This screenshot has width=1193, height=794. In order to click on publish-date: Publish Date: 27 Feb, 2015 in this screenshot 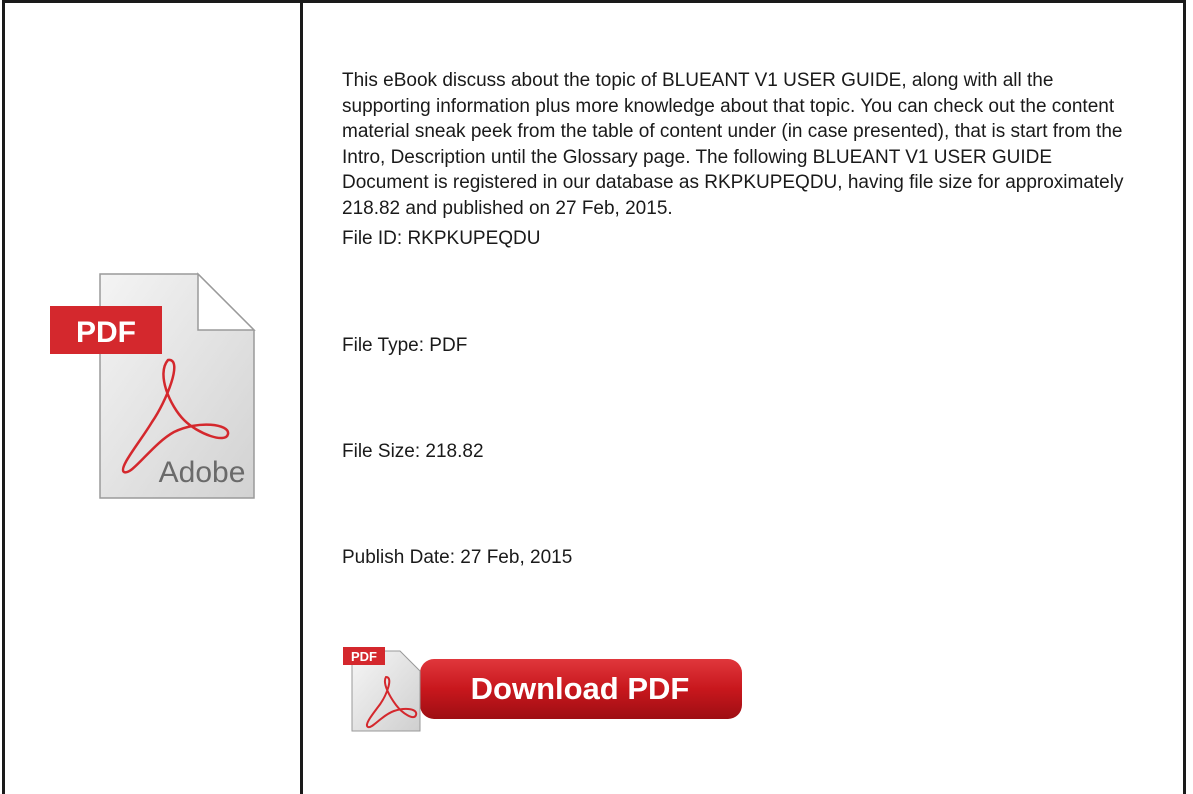, I will do `click(457, 557)`.